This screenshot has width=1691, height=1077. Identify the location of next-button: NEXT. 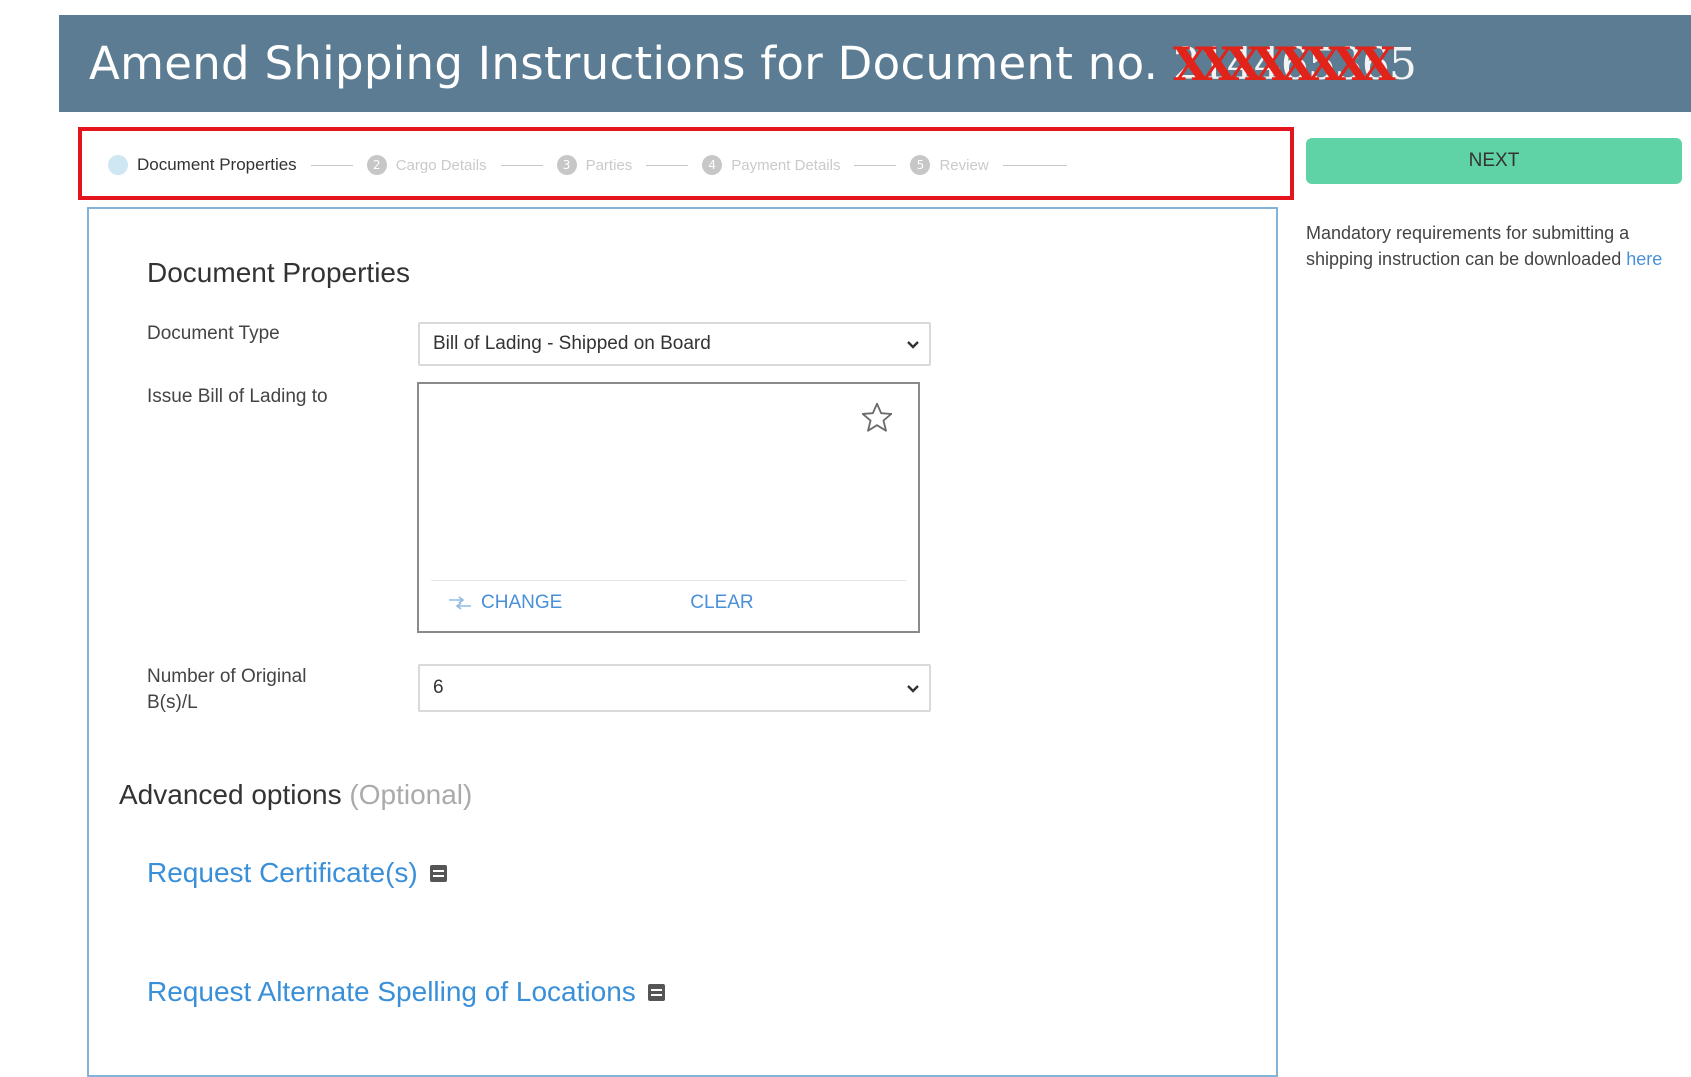
(1494, 161).